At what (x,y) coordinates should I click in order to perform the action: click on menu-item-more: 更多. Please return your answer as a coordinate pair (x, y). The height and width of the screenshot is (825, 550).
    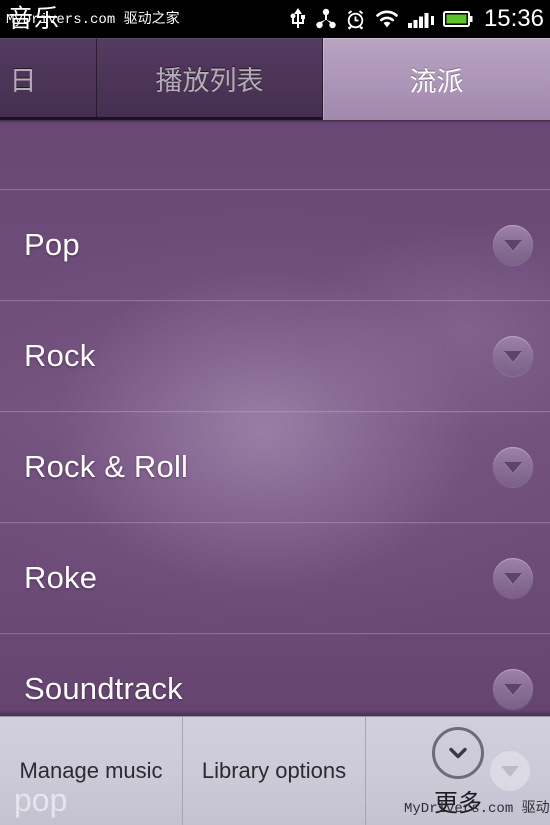
    Looking at the image, I should click on (458, 771).